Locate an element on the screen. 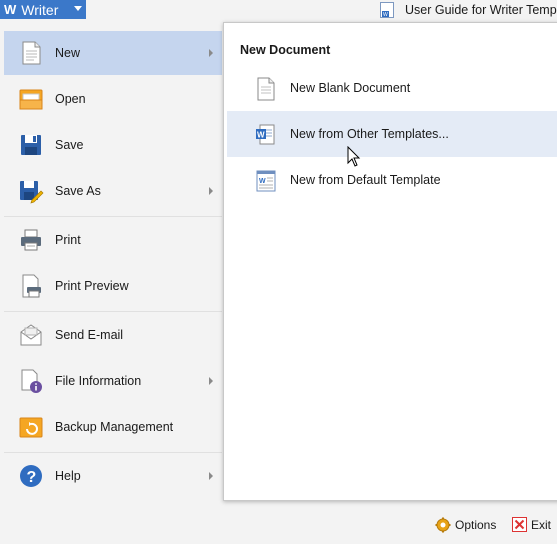 Image resolution: width=557 pixels, height=544 pixels. menu-item-label: Print Preview is located at coordinates (92, 286).